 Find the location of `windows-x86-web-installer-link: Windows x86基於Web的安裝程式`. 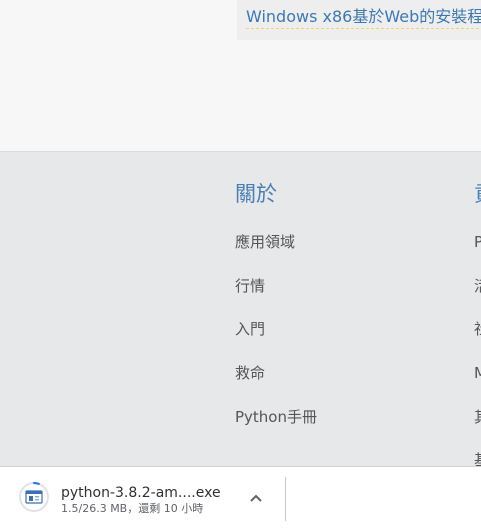

windows-x86-web-installer-link: Windows x86基於Web的安裝程式 is located at coordinates (363, 18).